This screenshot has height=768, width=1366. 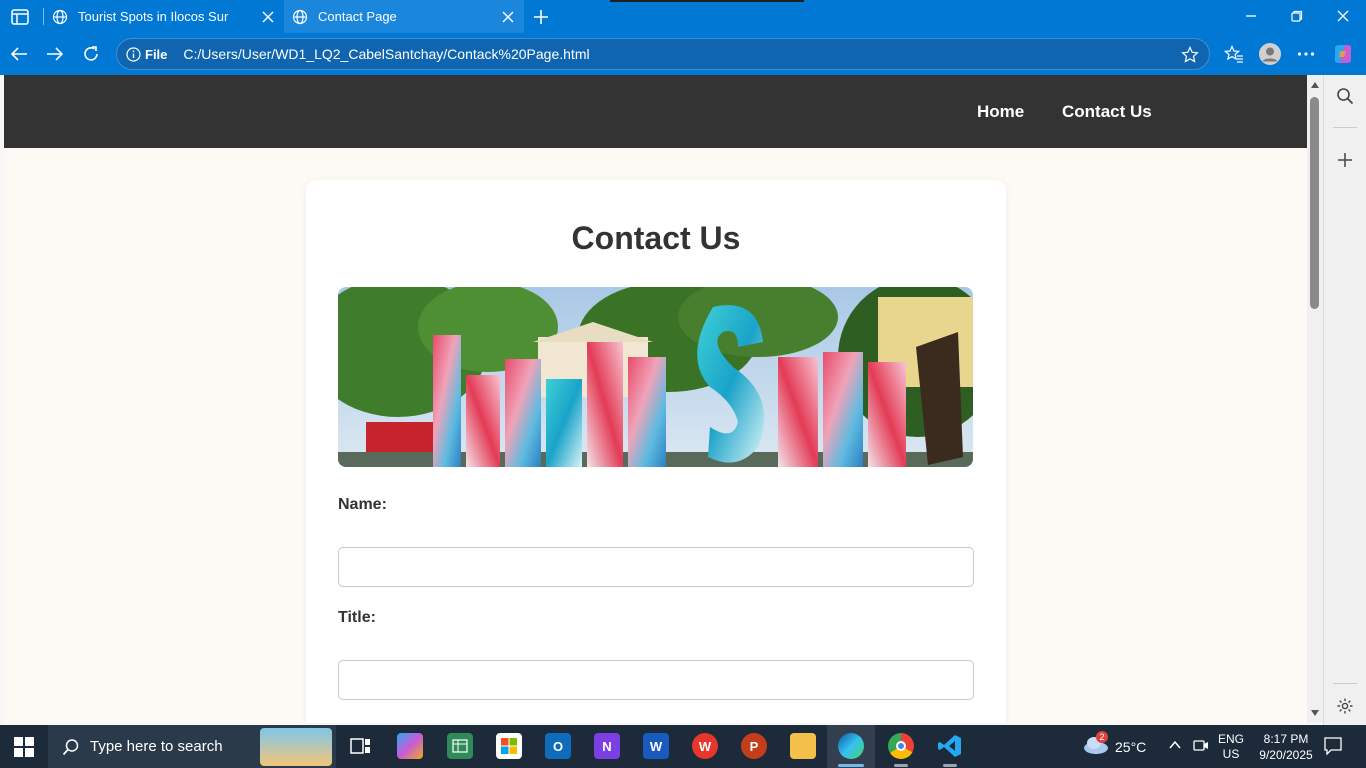 What do you see at coordinates (1234, 54) in the screenshot?
I see `favorites-icon` at bounding box center [1234, 54].